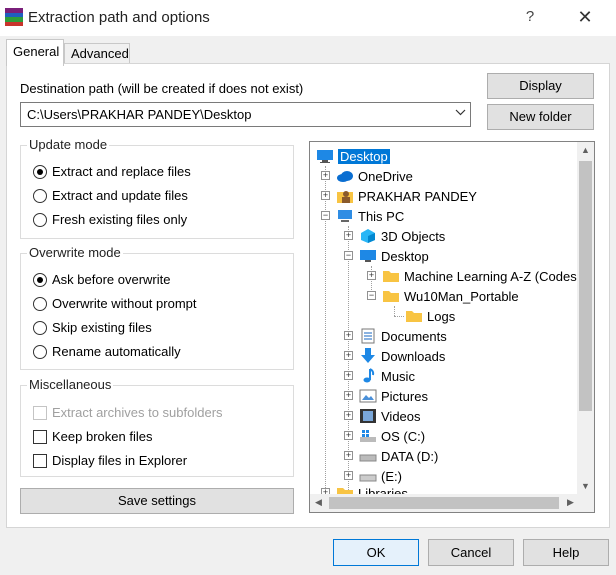 The height and width of the screenshot is (575, 616). Describe the element at coordinates (92, 436) in the screenshot. I see `checkbox-keep-broken: Keep broken files` at that location.